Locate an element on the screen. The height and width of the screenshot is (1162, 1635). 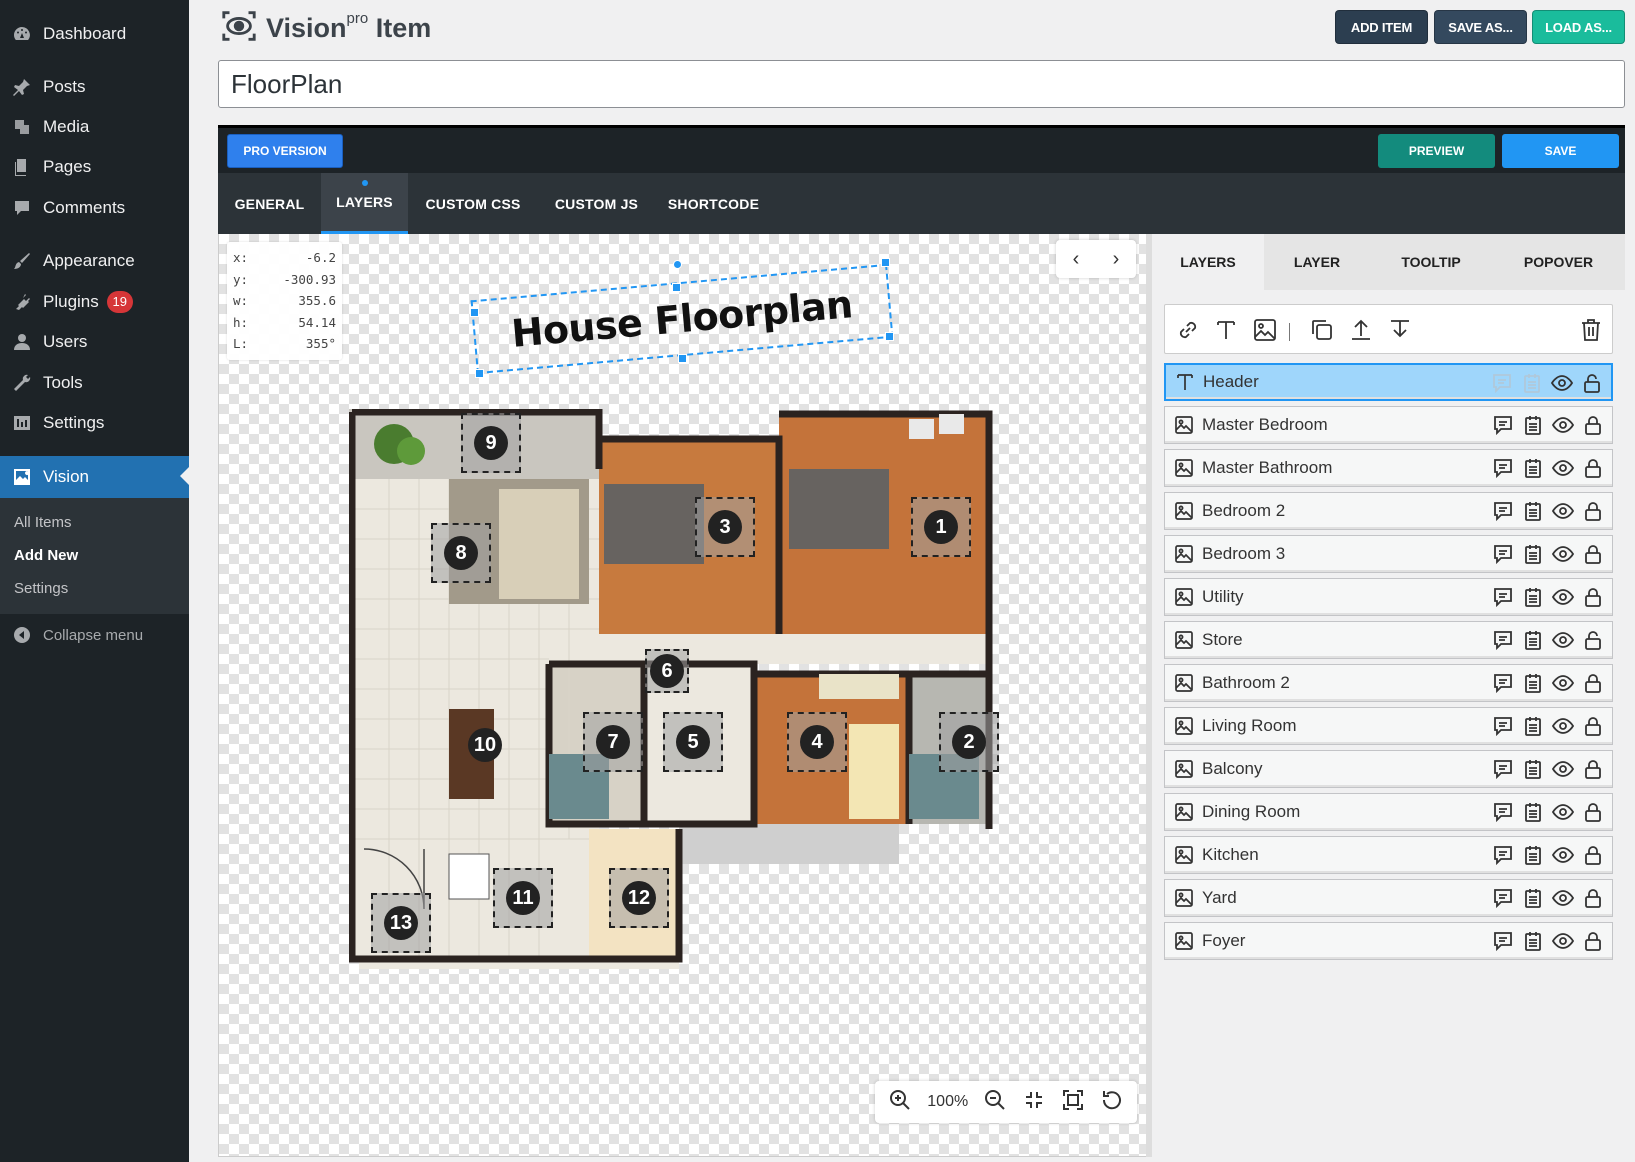
duplicate-icon is located at coordinates (1322, 330).